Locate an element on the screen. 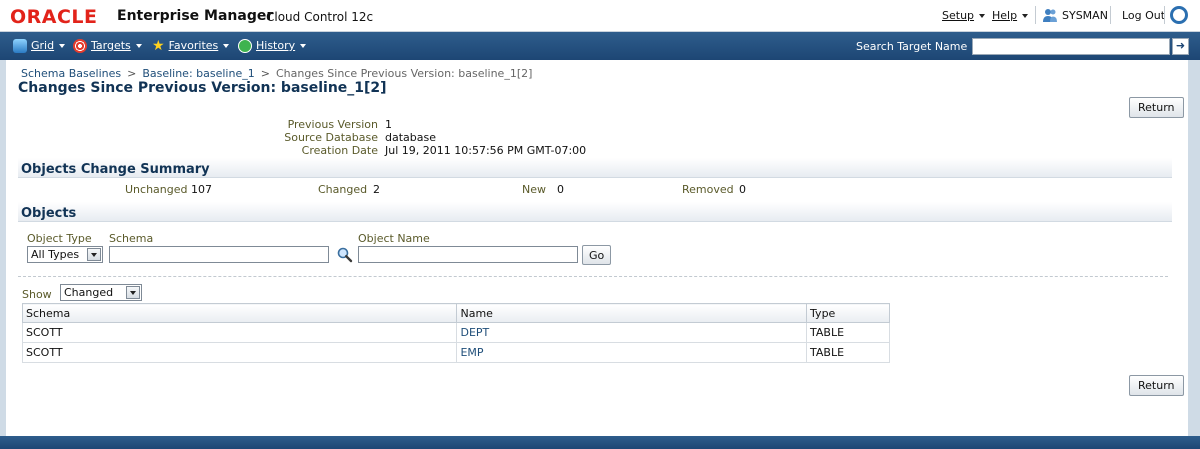 Image resolution: width=1200 pixels, height=449 pixels. targets-icon is located at coordinates (80, 46).